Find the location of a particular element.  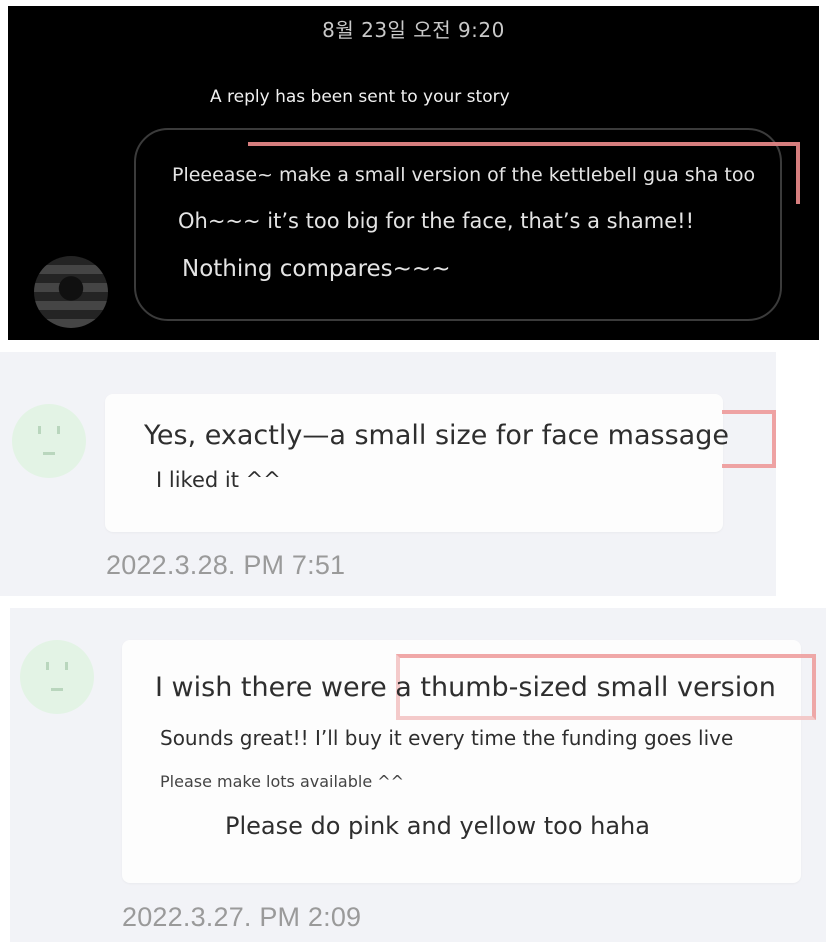

story-reply-notice: A reply has been sent to your story is located at coordinates (360, 97).